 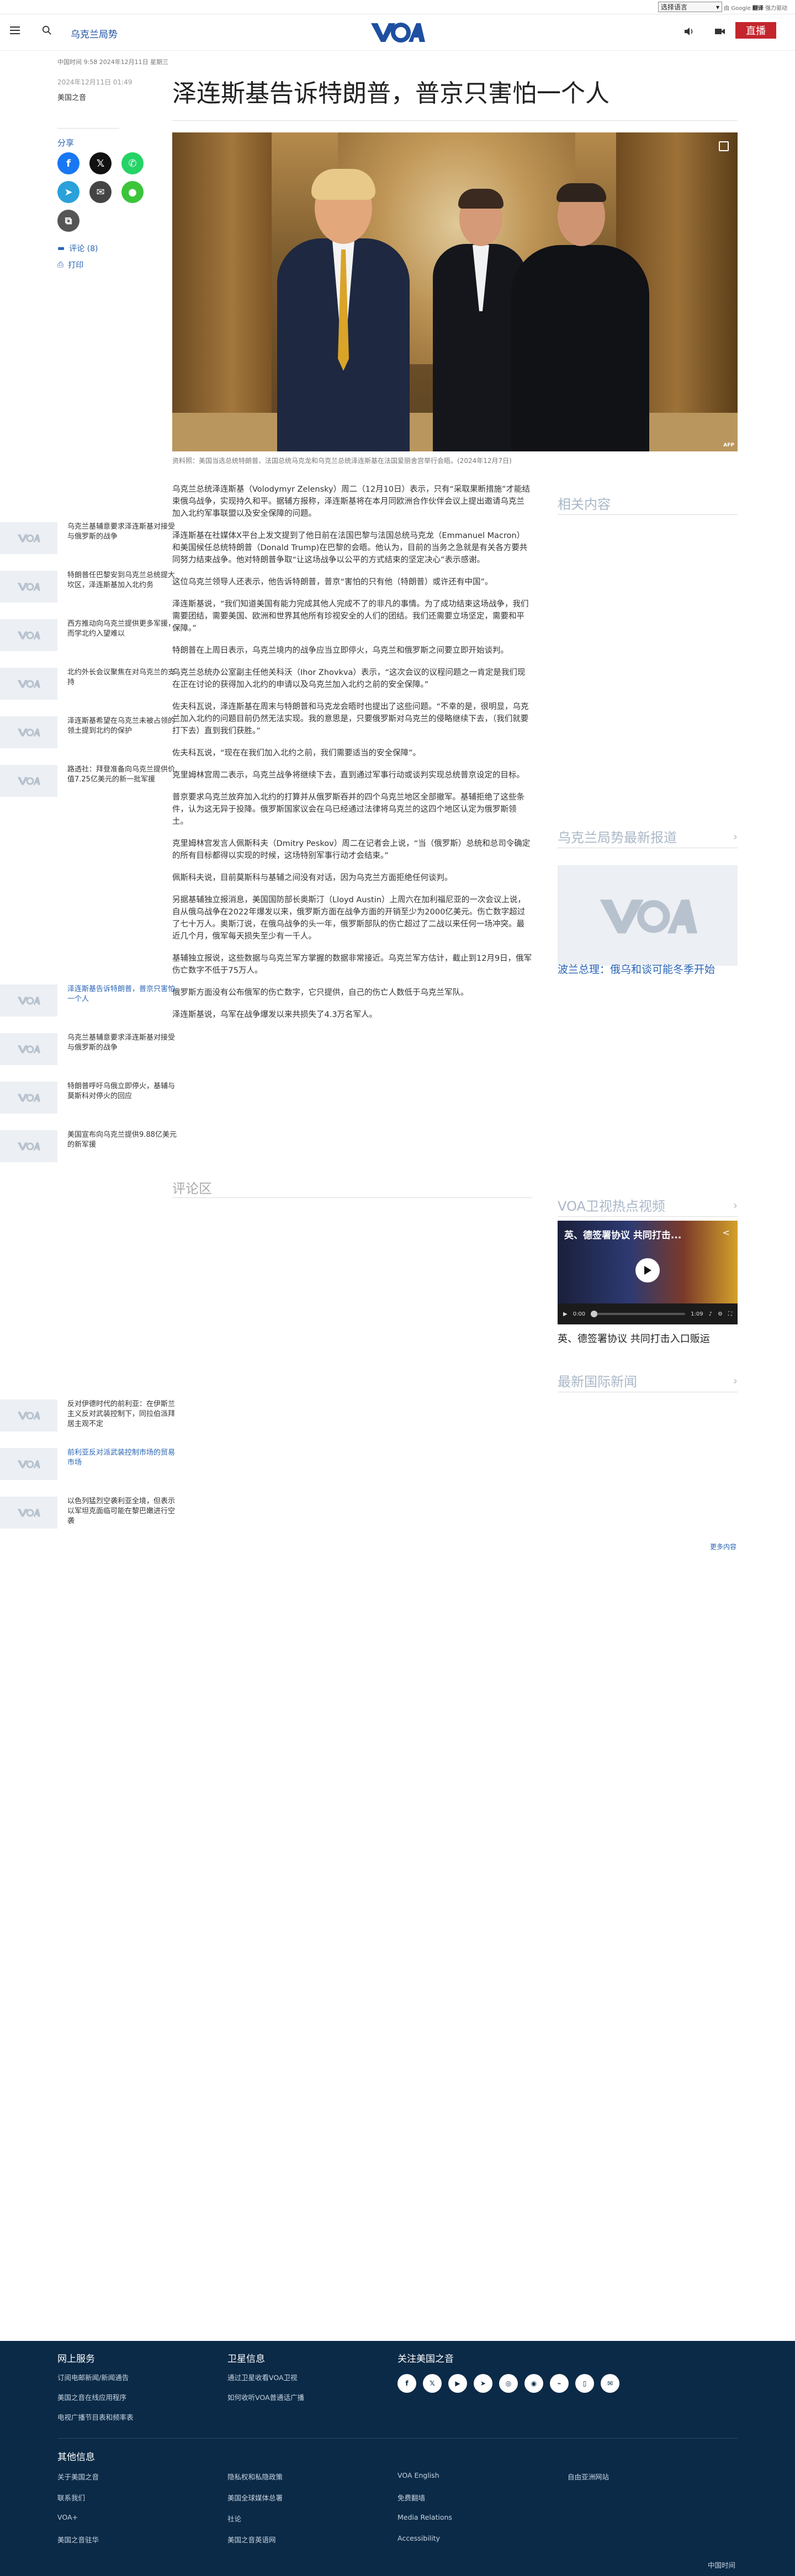 What do you see at coordinates (252, 2539) in the screenshot?
I see `footer-link: 美国之音英语网` at bounding box center [252, 2539].